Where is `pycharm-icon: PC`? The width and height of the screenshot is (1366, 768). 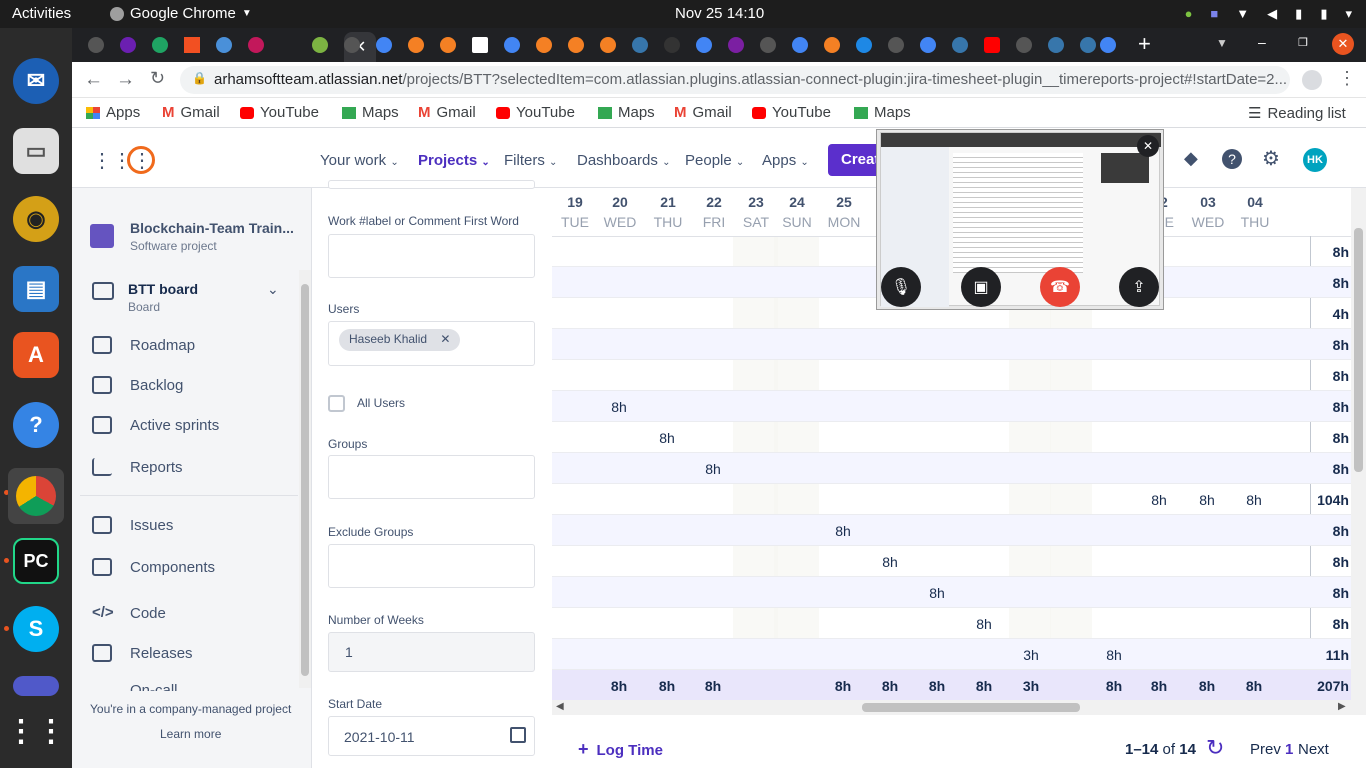 pycharm-icon: PC is located at coordinates (36, 561).